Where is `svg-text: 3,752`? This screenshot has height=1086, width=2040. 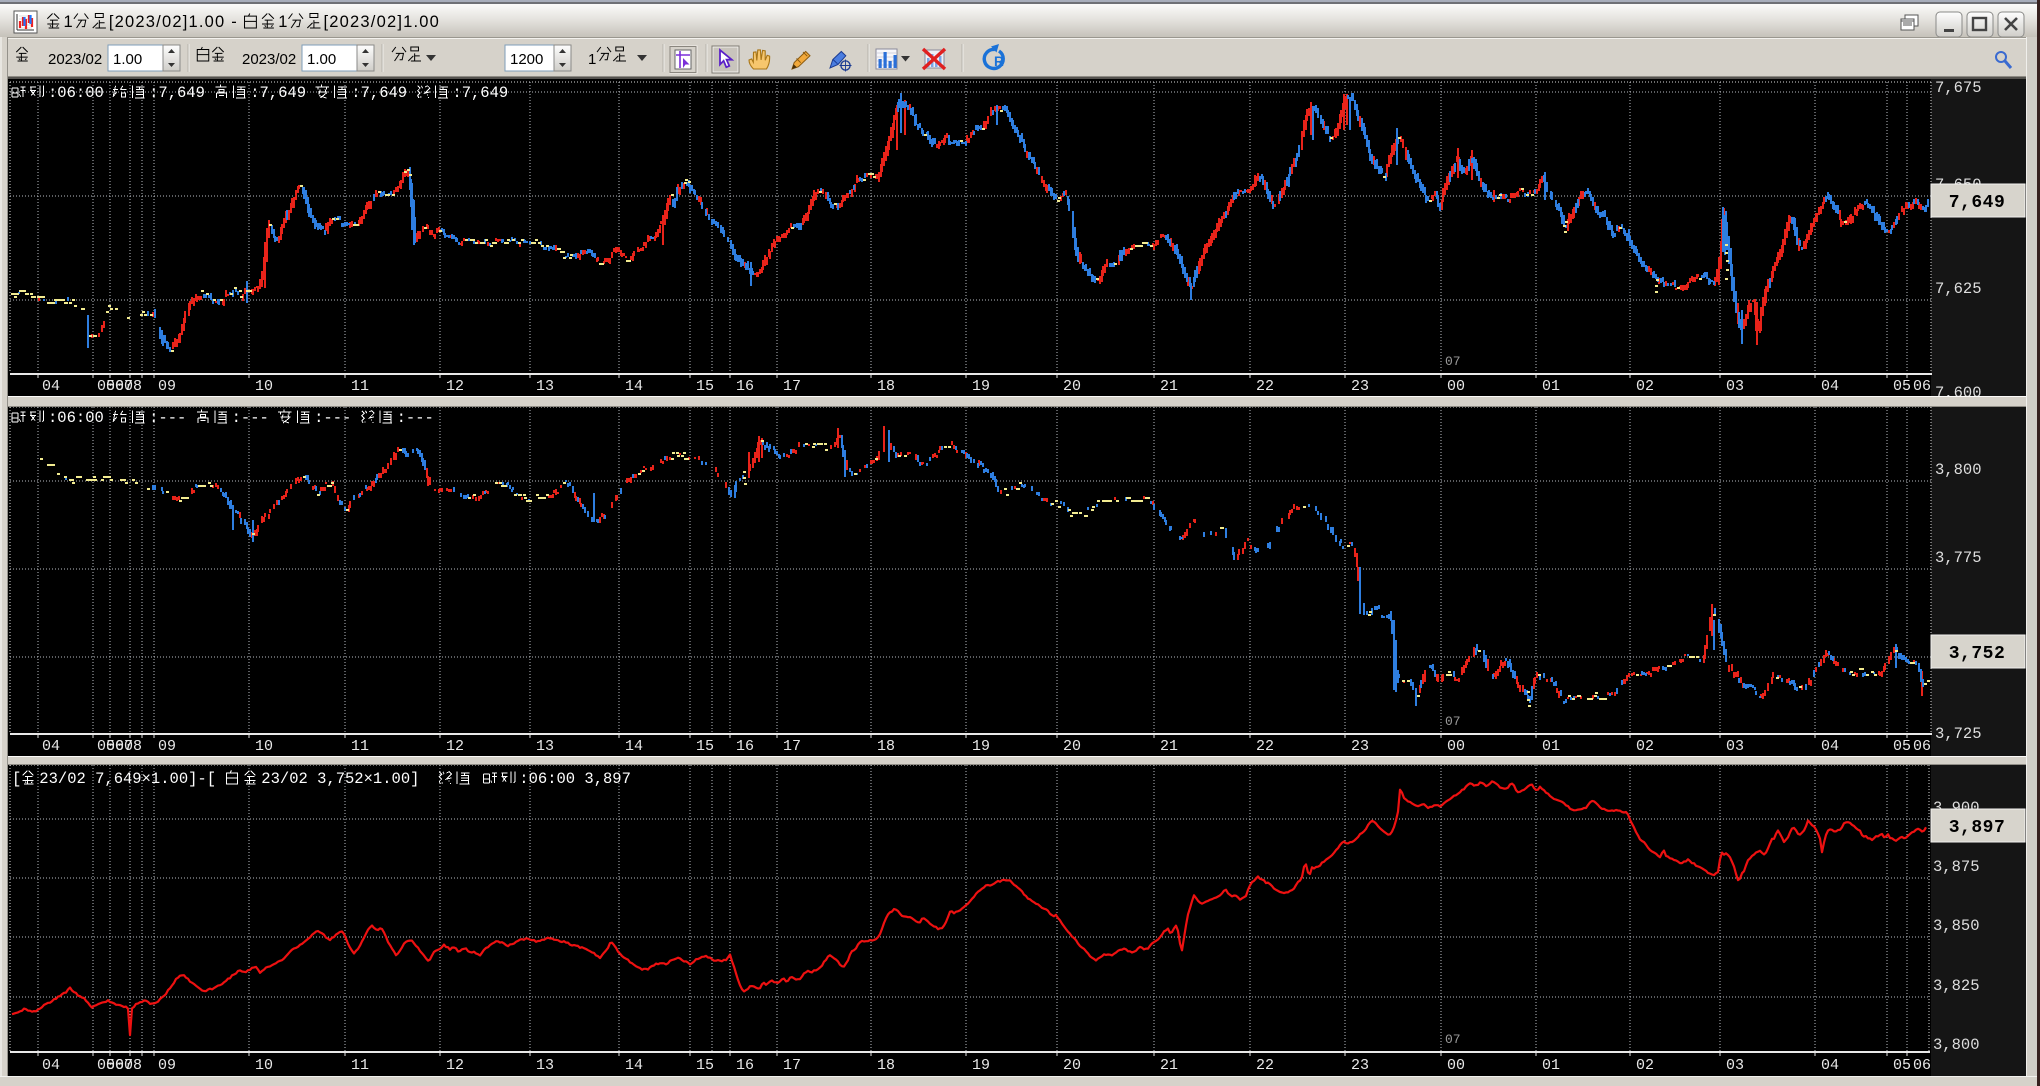
svg-text: 3,752 is located at coordinates (1977, 654).